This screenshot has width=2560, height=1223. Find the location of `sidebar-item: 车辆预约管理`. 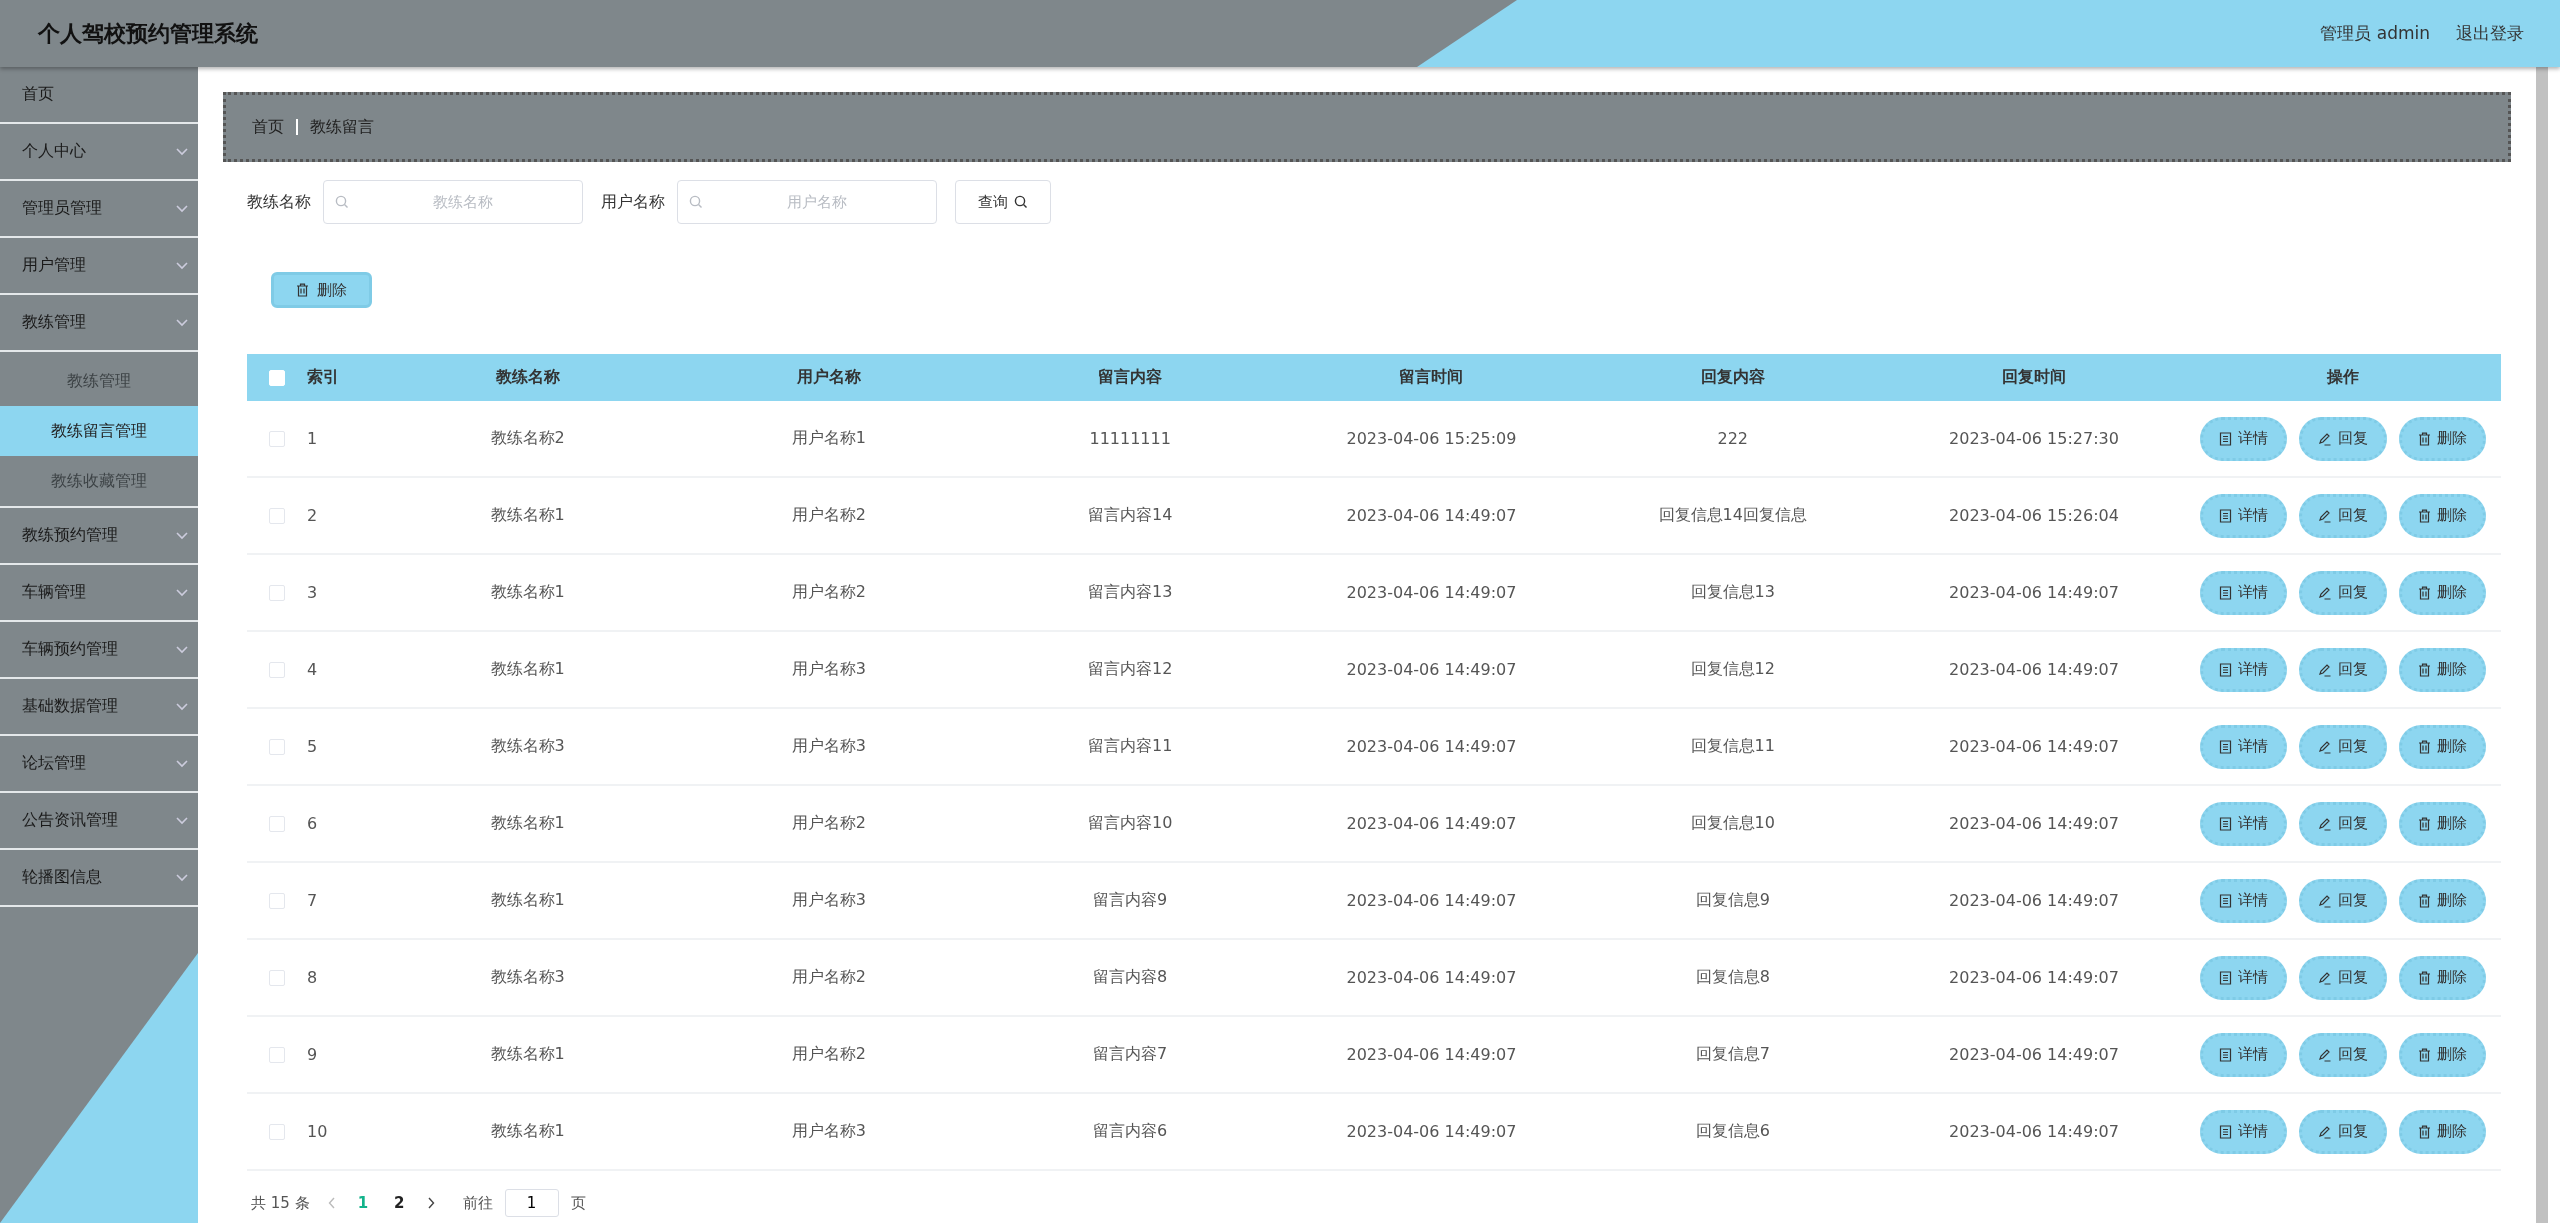

sidebar-item: 车辆预约管理 is located at coordinates (99, 650).